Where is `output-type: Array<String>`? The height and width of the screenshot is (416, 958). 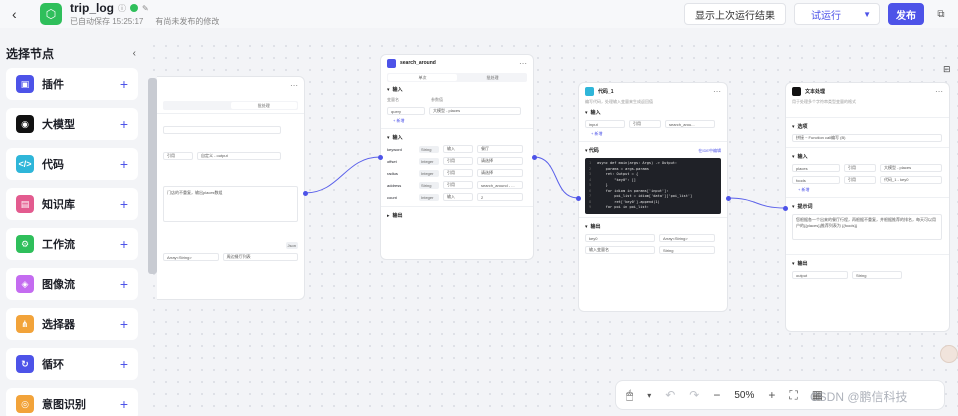
output-type: Array<String> is located at coordinates (687, 238).